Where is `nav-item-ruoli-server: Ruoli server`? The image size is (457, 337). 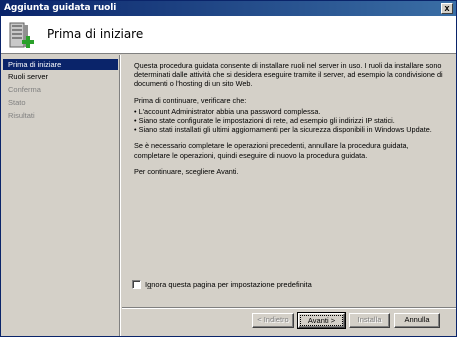 nav-item-ruoli-server: Ruoli server is located at coordinates (60, 76).